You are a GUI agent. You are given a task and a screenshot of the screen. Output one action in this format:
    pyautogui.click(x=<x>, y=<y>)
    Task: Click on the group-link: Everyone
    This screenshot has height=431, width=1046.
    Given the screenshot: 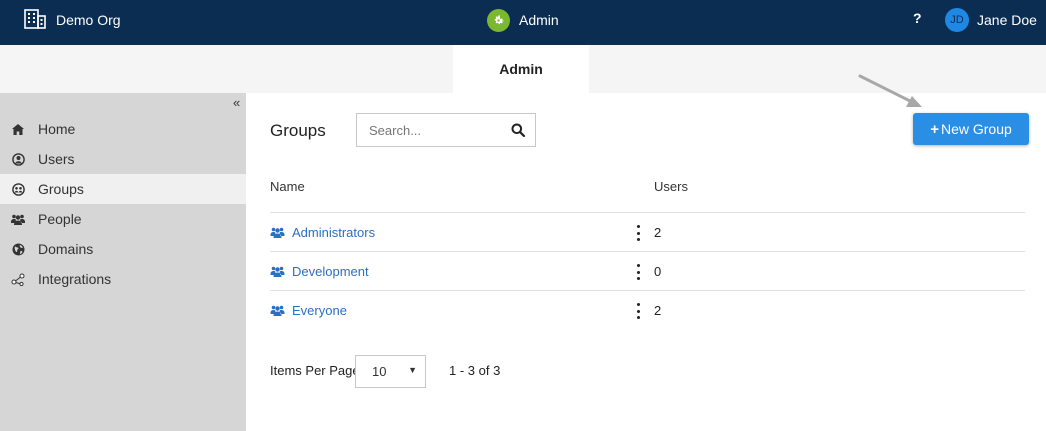 What is the action you would take?
    pyautogui.click(x=308, y=310)
    